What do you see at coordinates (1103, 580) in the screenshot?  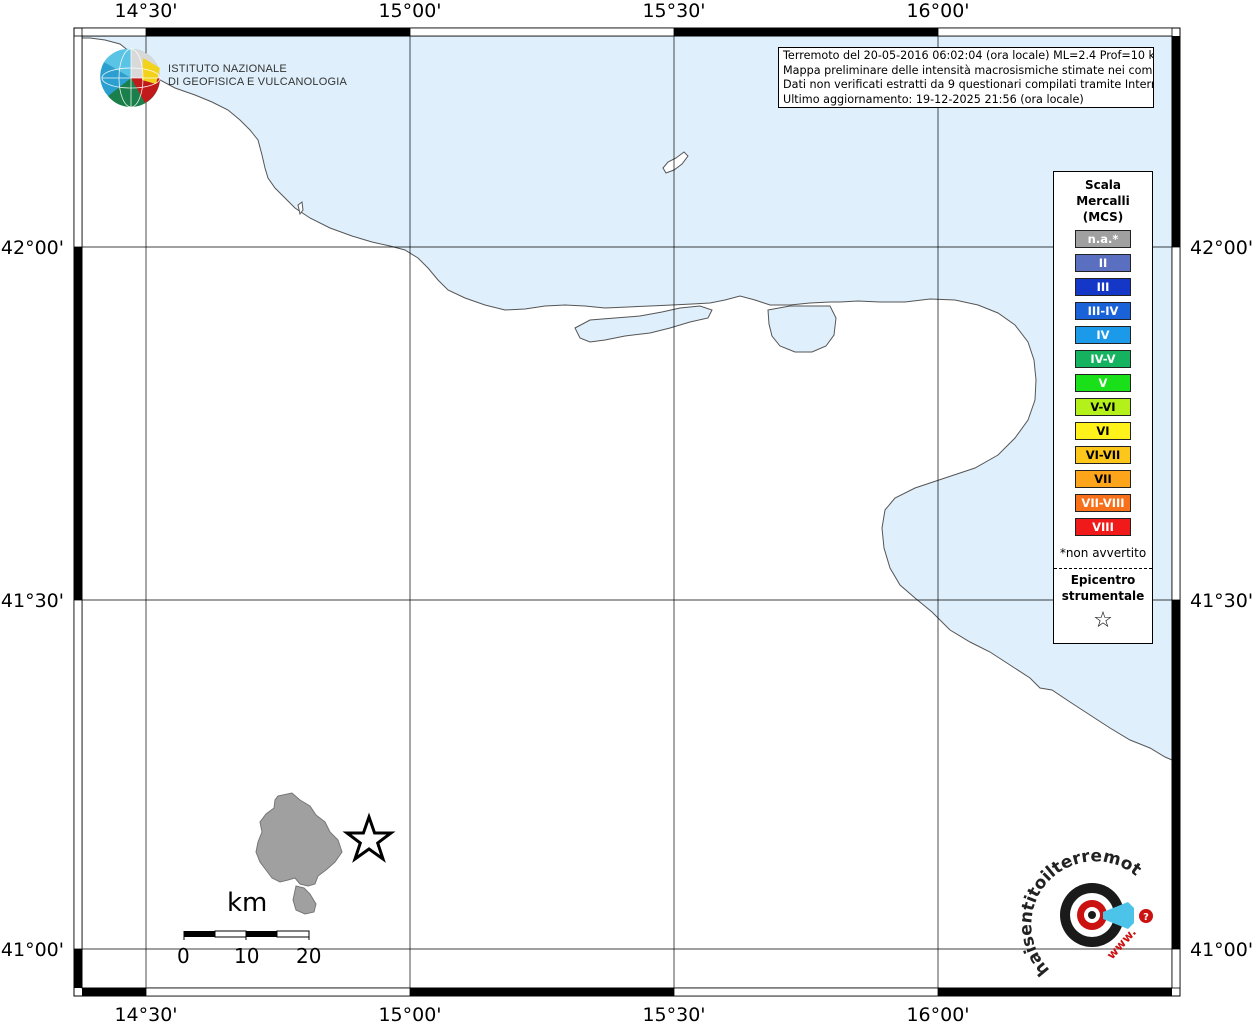 I see `legend-epicenter-line1: Epicentro` at bounding box center [1103, 580].